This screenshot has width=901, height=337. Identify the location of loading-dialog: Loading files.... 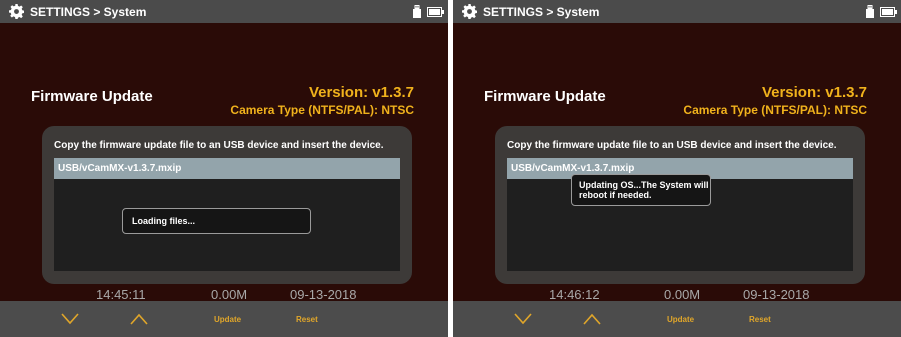
(216, 221).